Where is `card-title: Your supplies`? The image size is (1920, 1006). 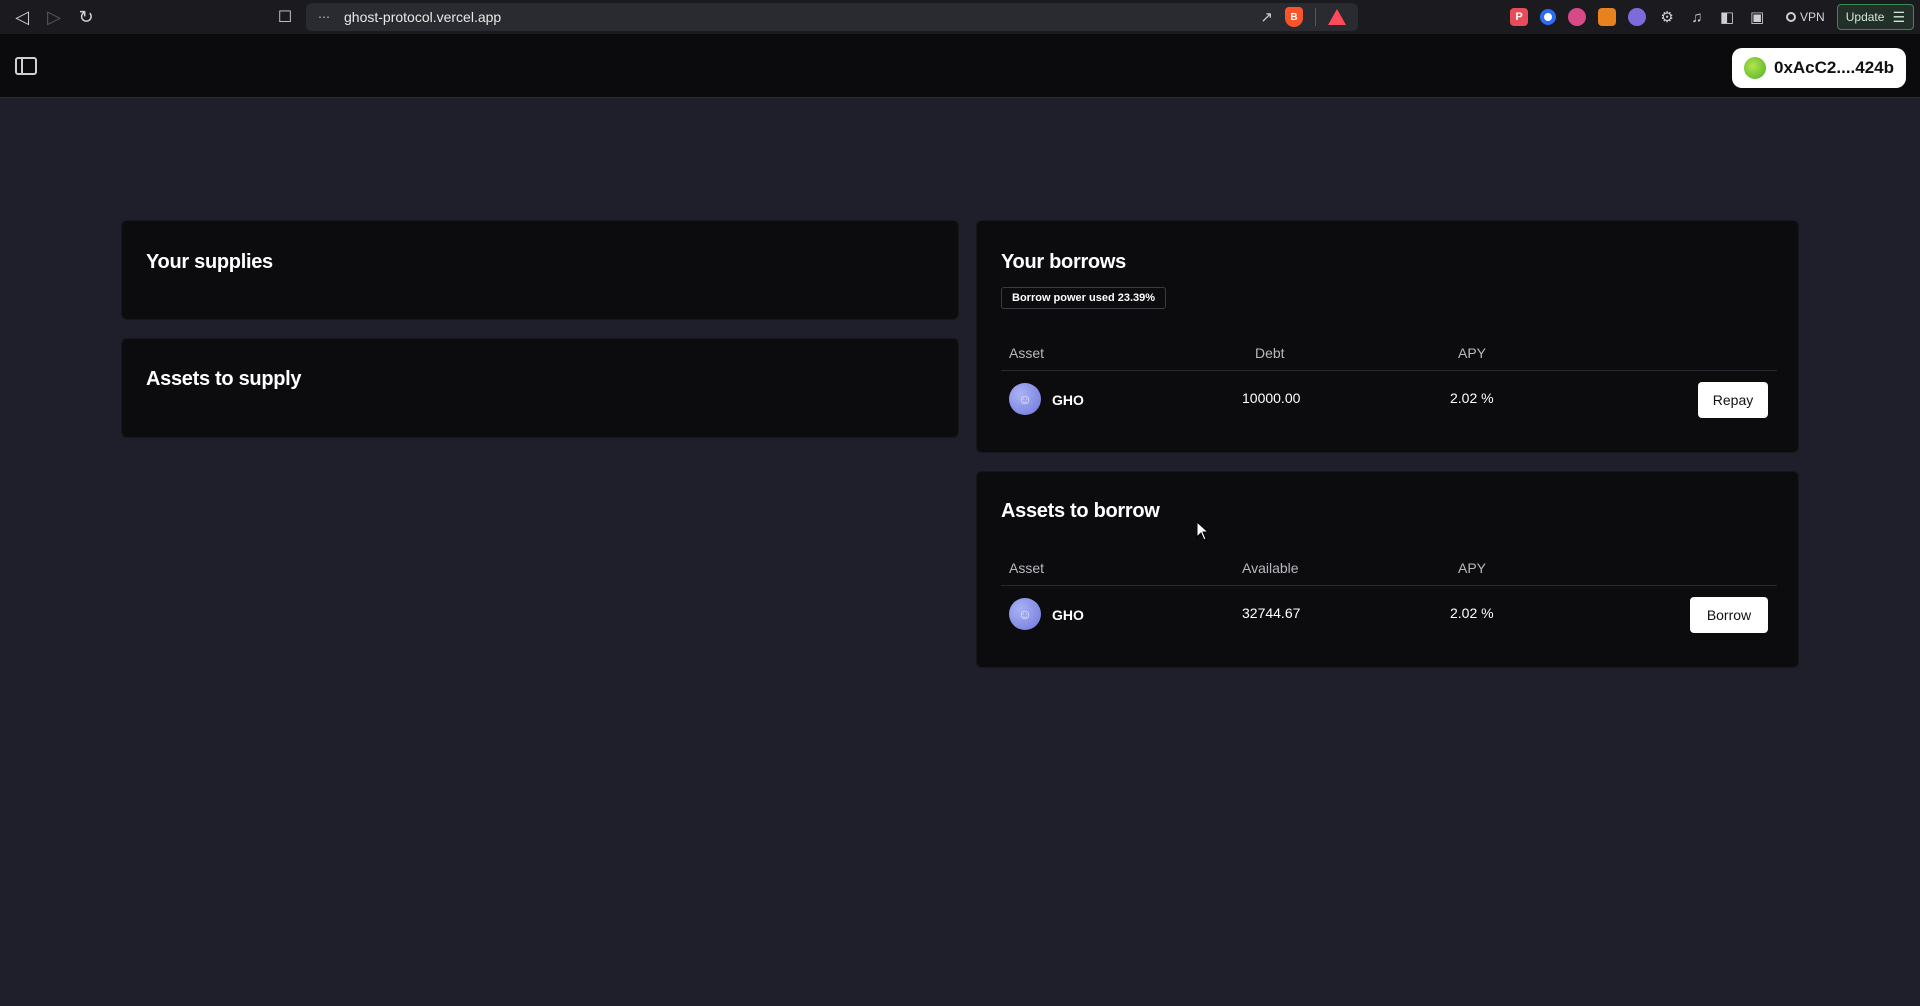 card-title: Your supplies is located at coordinates (209, 262).